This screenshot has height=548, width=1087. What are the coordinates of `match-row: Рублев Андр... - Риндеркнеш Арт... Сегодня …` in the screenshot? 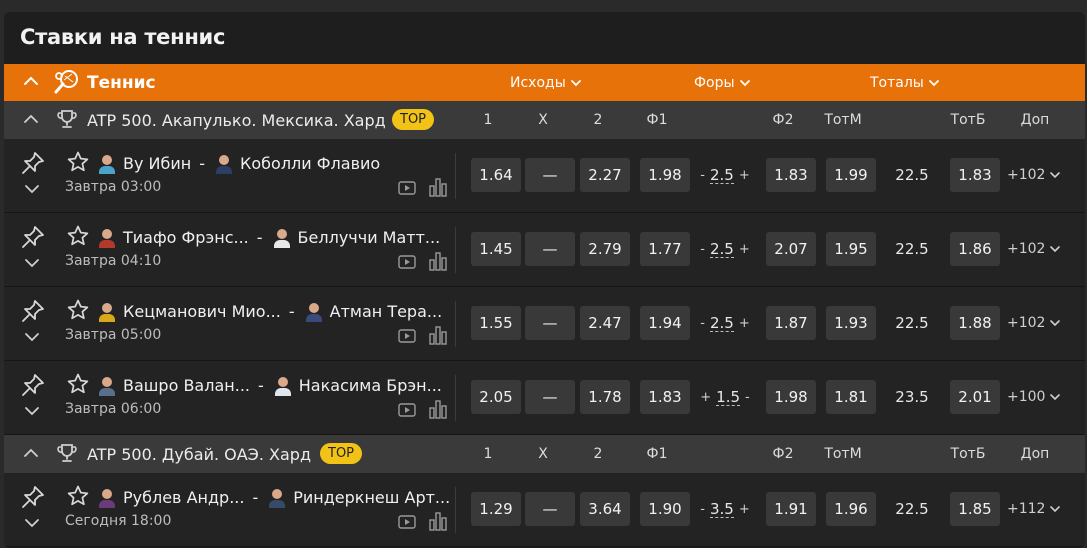 It's located at (544, 510).